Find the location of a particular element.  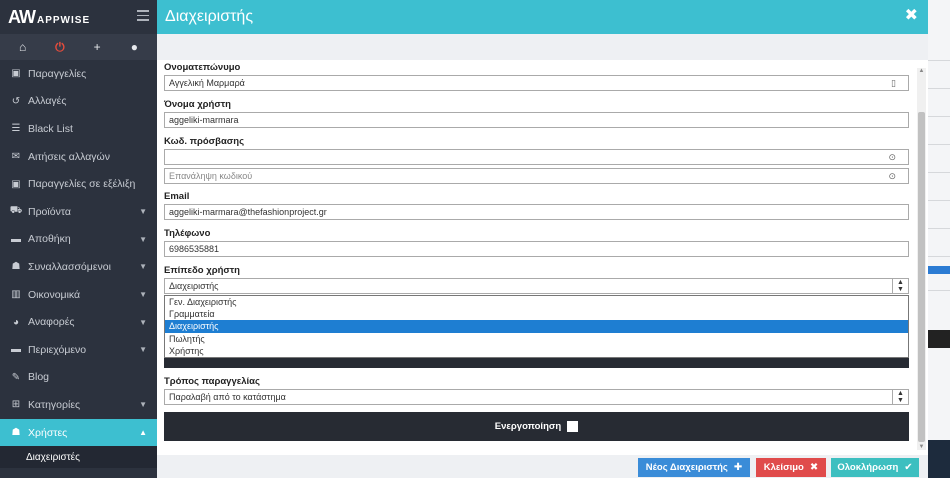

scroll-down-icon: ▼ is located at coordinates (921, 447).